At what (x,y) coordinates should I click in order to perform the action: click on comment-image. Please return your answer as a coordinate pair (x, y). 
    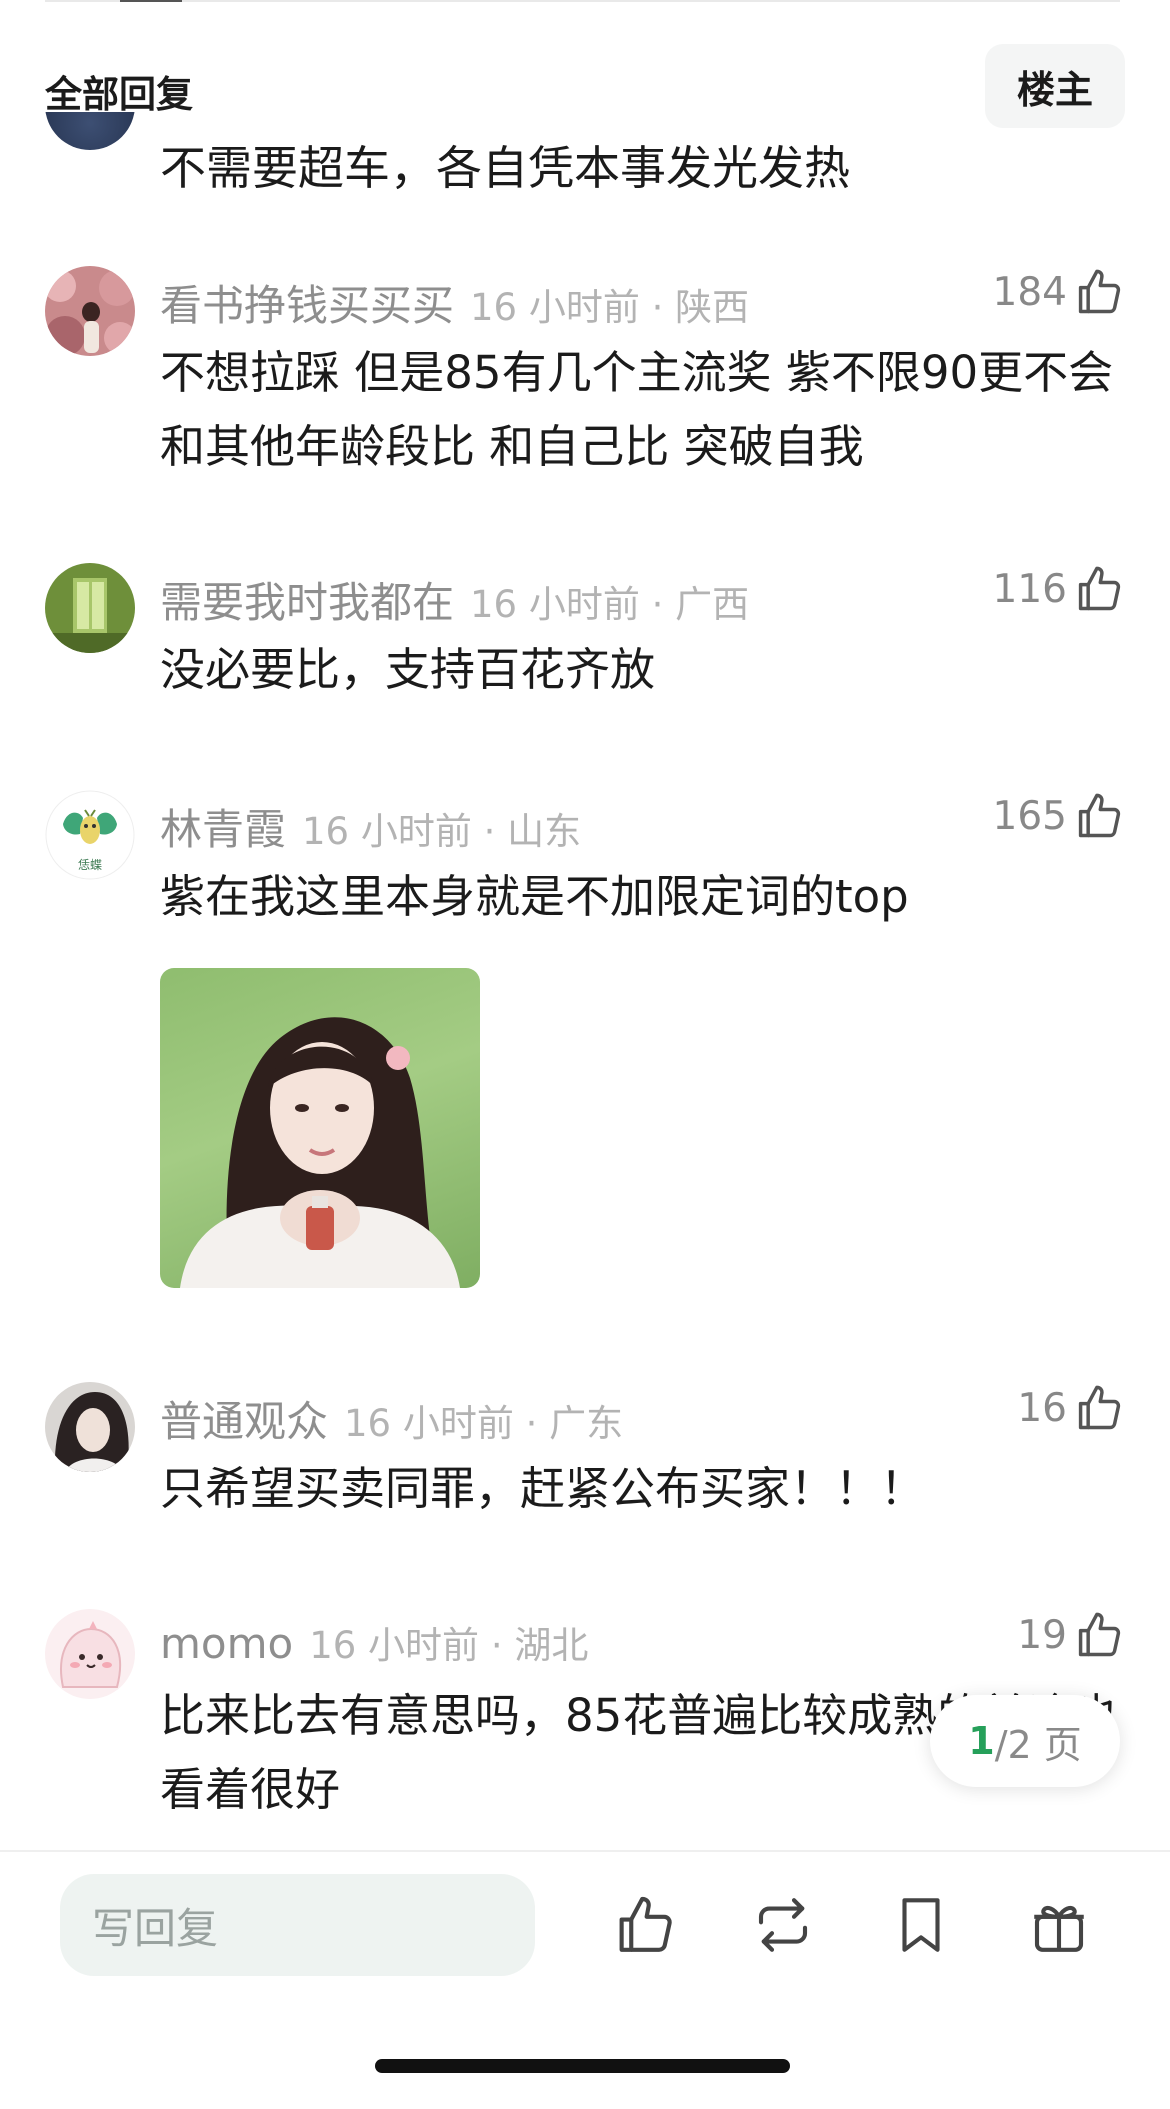
    Looking at the image, I should click on (320, 1128).